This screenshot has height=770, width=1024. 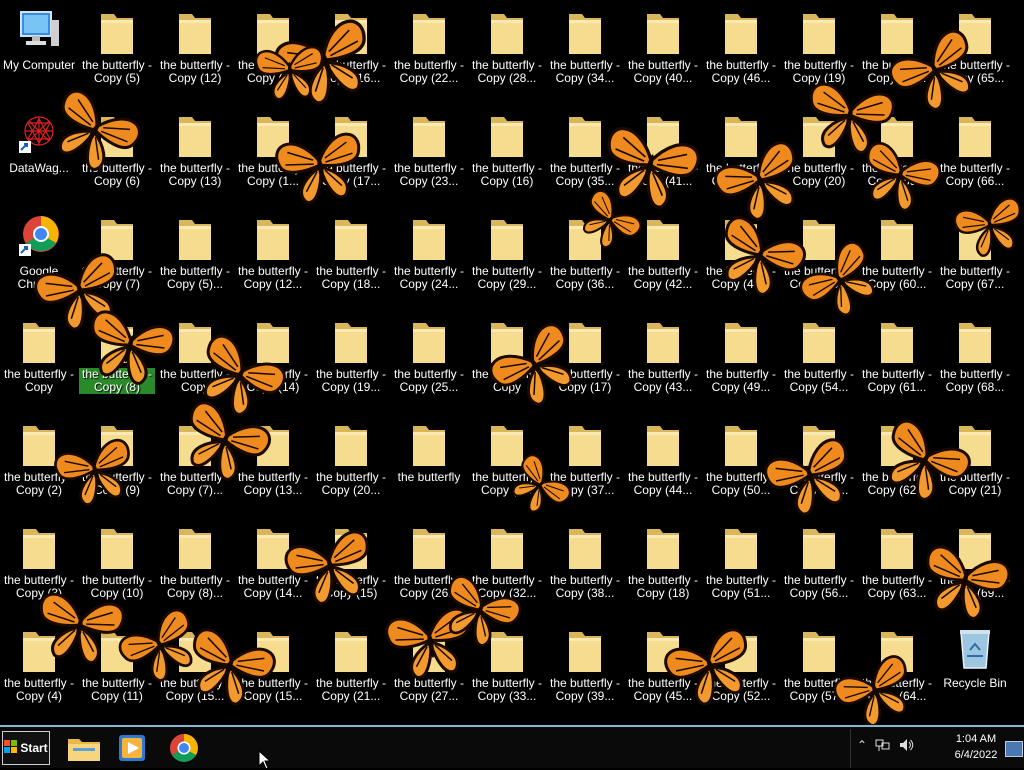 What do you see at coordinates (117, 664) in the screenshot?
I see `desktop-folder: the butterfly - Copy (11)` at bounding box center [117, 664].